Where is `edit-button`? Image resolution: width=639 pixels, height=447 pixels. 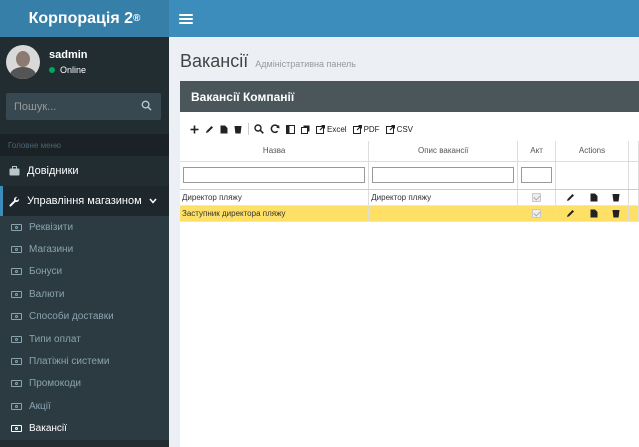 edit-button is located at coordinates (209, 129).